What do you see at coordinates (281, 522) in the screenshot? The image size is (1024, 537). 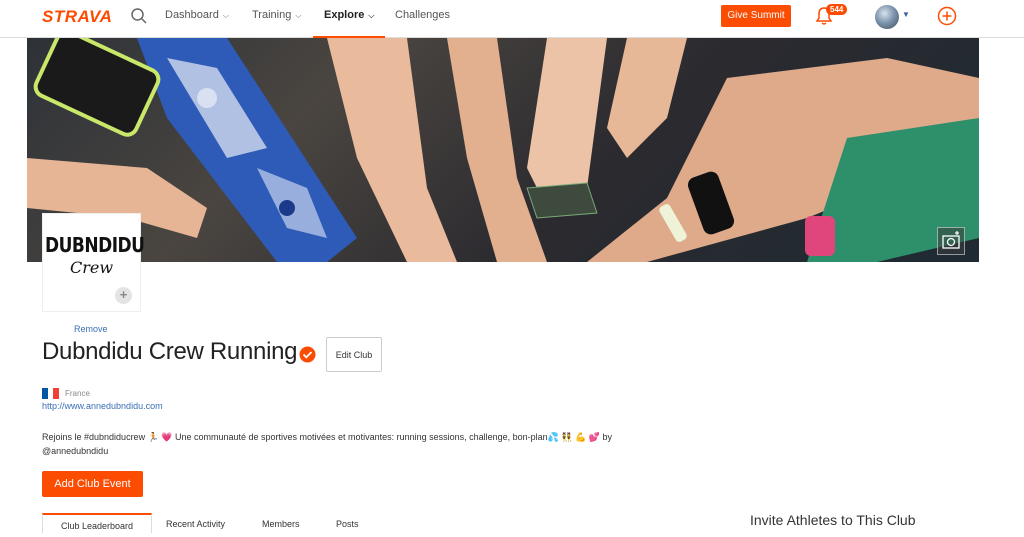 I see `tab-members: Members` at bounding box center [281, 522].